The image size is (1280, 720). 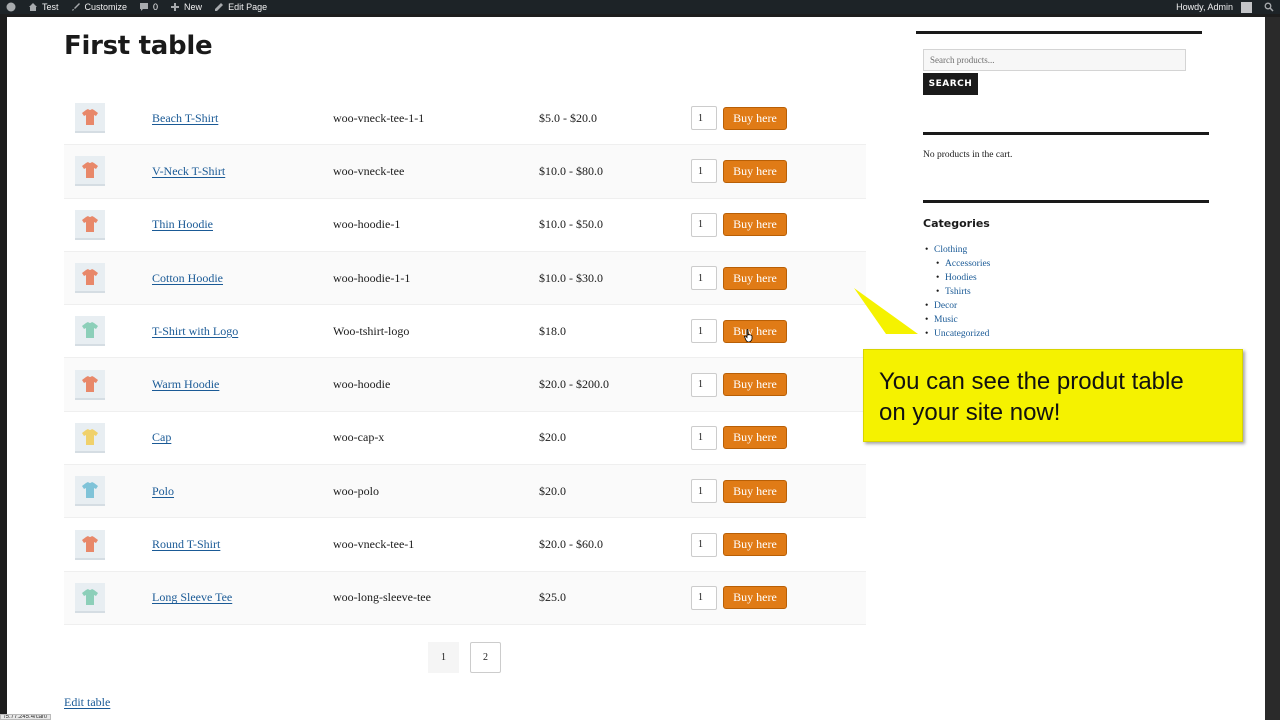 What do you see at coordinates (144, 7) in the screenshot?
I see `comment-icon` at bounding box center [144, 7].